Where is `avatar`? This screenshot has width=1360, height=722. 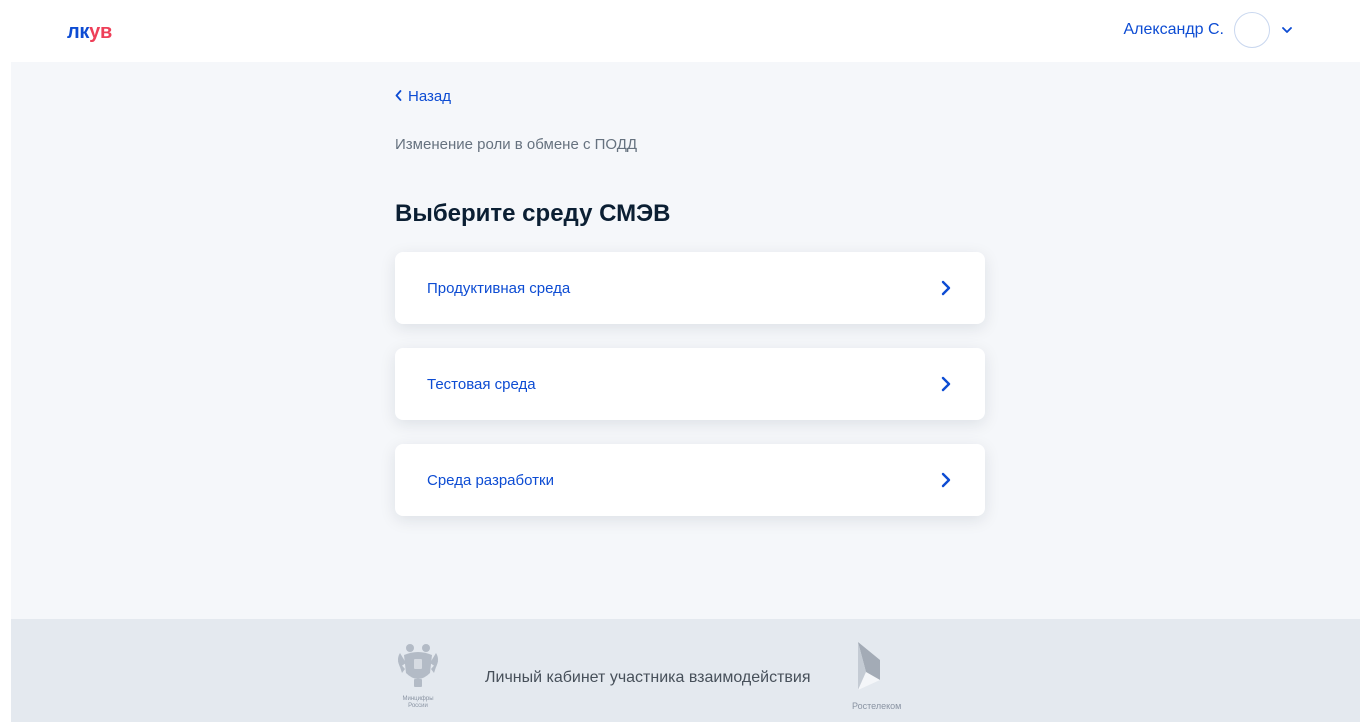 avatar is located at coordinates (1252, 30).